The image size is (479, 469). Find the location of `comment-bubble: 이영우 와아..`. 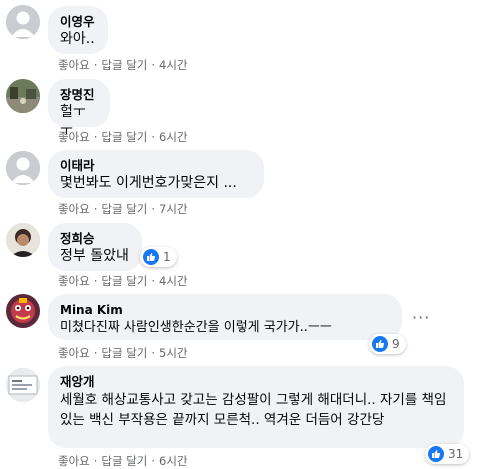

comment-bubble: 이영우 와아.. is located at coordinates (78, 30).